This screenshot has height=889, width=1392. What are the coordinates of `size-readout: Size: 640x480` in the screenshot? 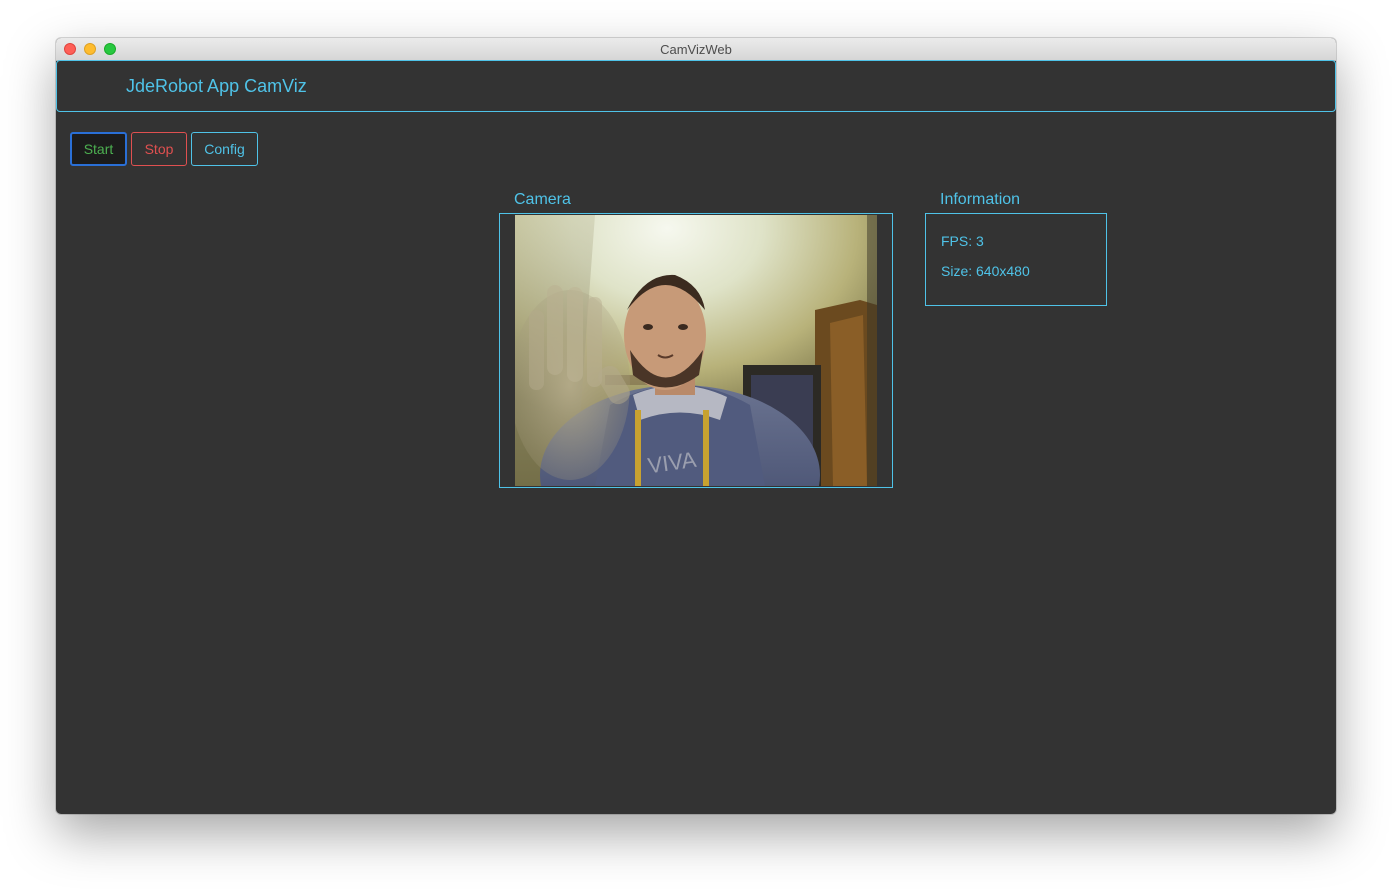 It's located at (985, 271).